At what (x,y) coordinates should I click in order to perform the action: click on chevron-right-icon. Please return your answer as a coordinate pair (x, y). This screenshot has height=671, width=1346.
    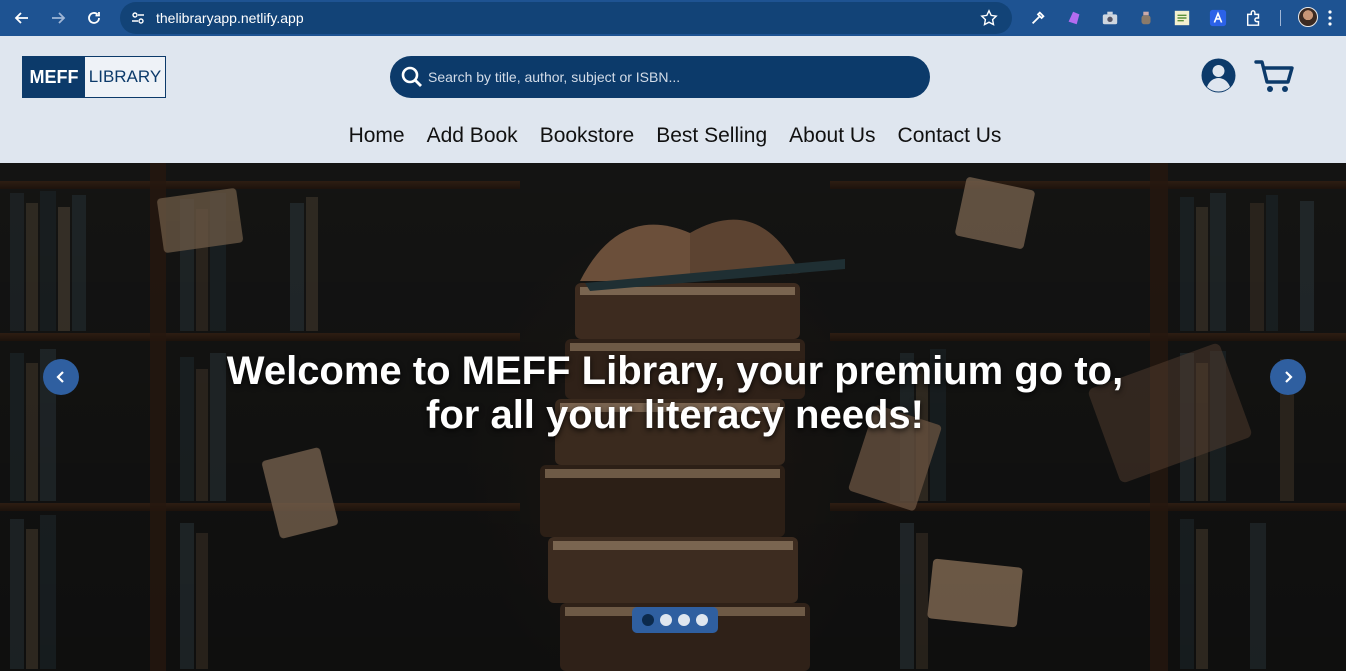
    Looking at the image, I should click on (1289, 377).